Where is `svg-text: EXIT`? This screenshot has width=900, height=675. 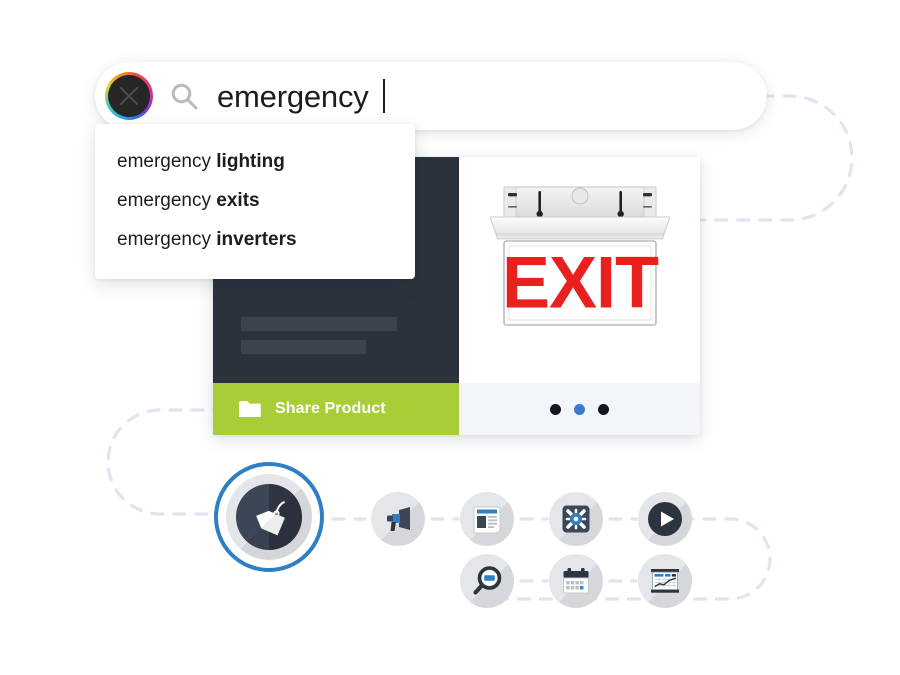 svg-text: EXIT is located at coordinates (579, 283).